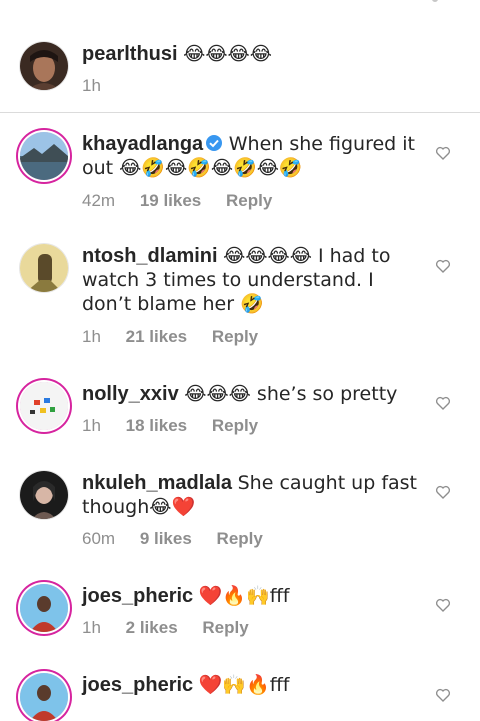  I want to click on comment-likes: 9 likes, so click(166, 538).